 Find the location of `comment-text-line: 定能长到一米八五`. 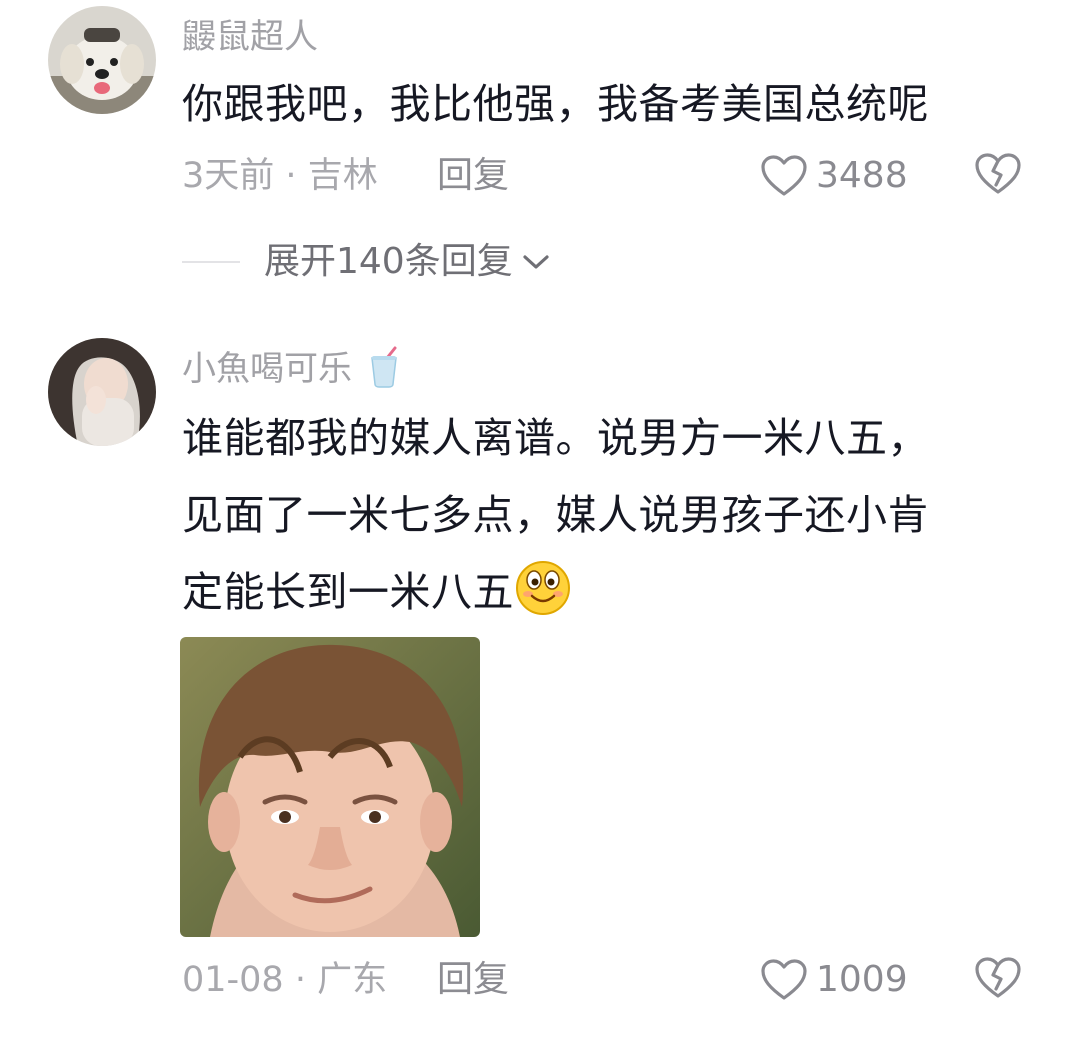

comment-text-line: 定能长到一米八五 is located at coordinates (348, 592).